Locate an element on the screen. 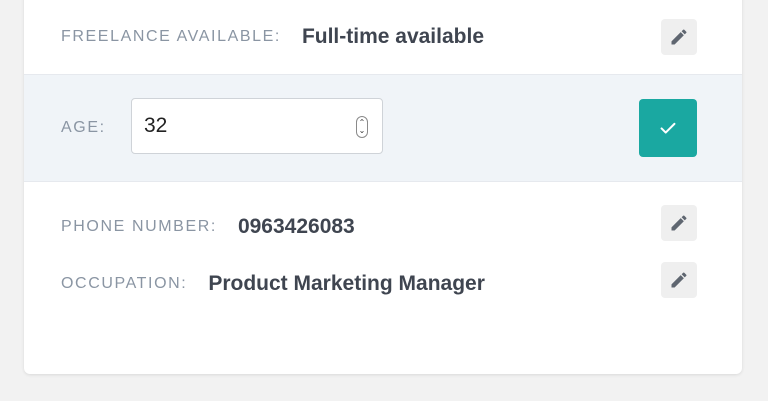  phone-value: 0963426083 is located at coordinates (296, 226).